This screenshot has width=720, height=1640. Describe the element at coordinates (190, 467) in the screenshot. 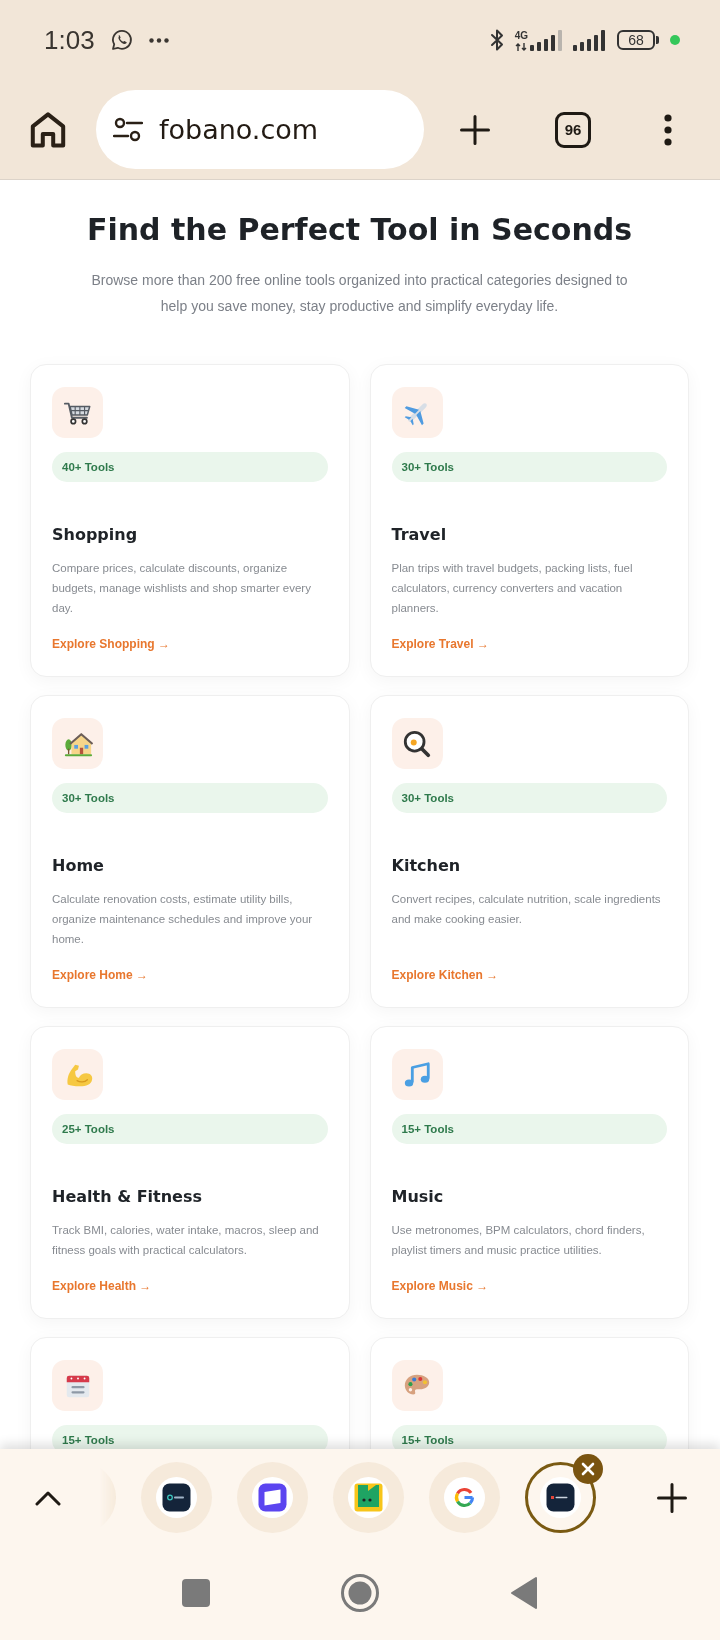

I see `tool-count-badge: 40+ Tools` at that location.